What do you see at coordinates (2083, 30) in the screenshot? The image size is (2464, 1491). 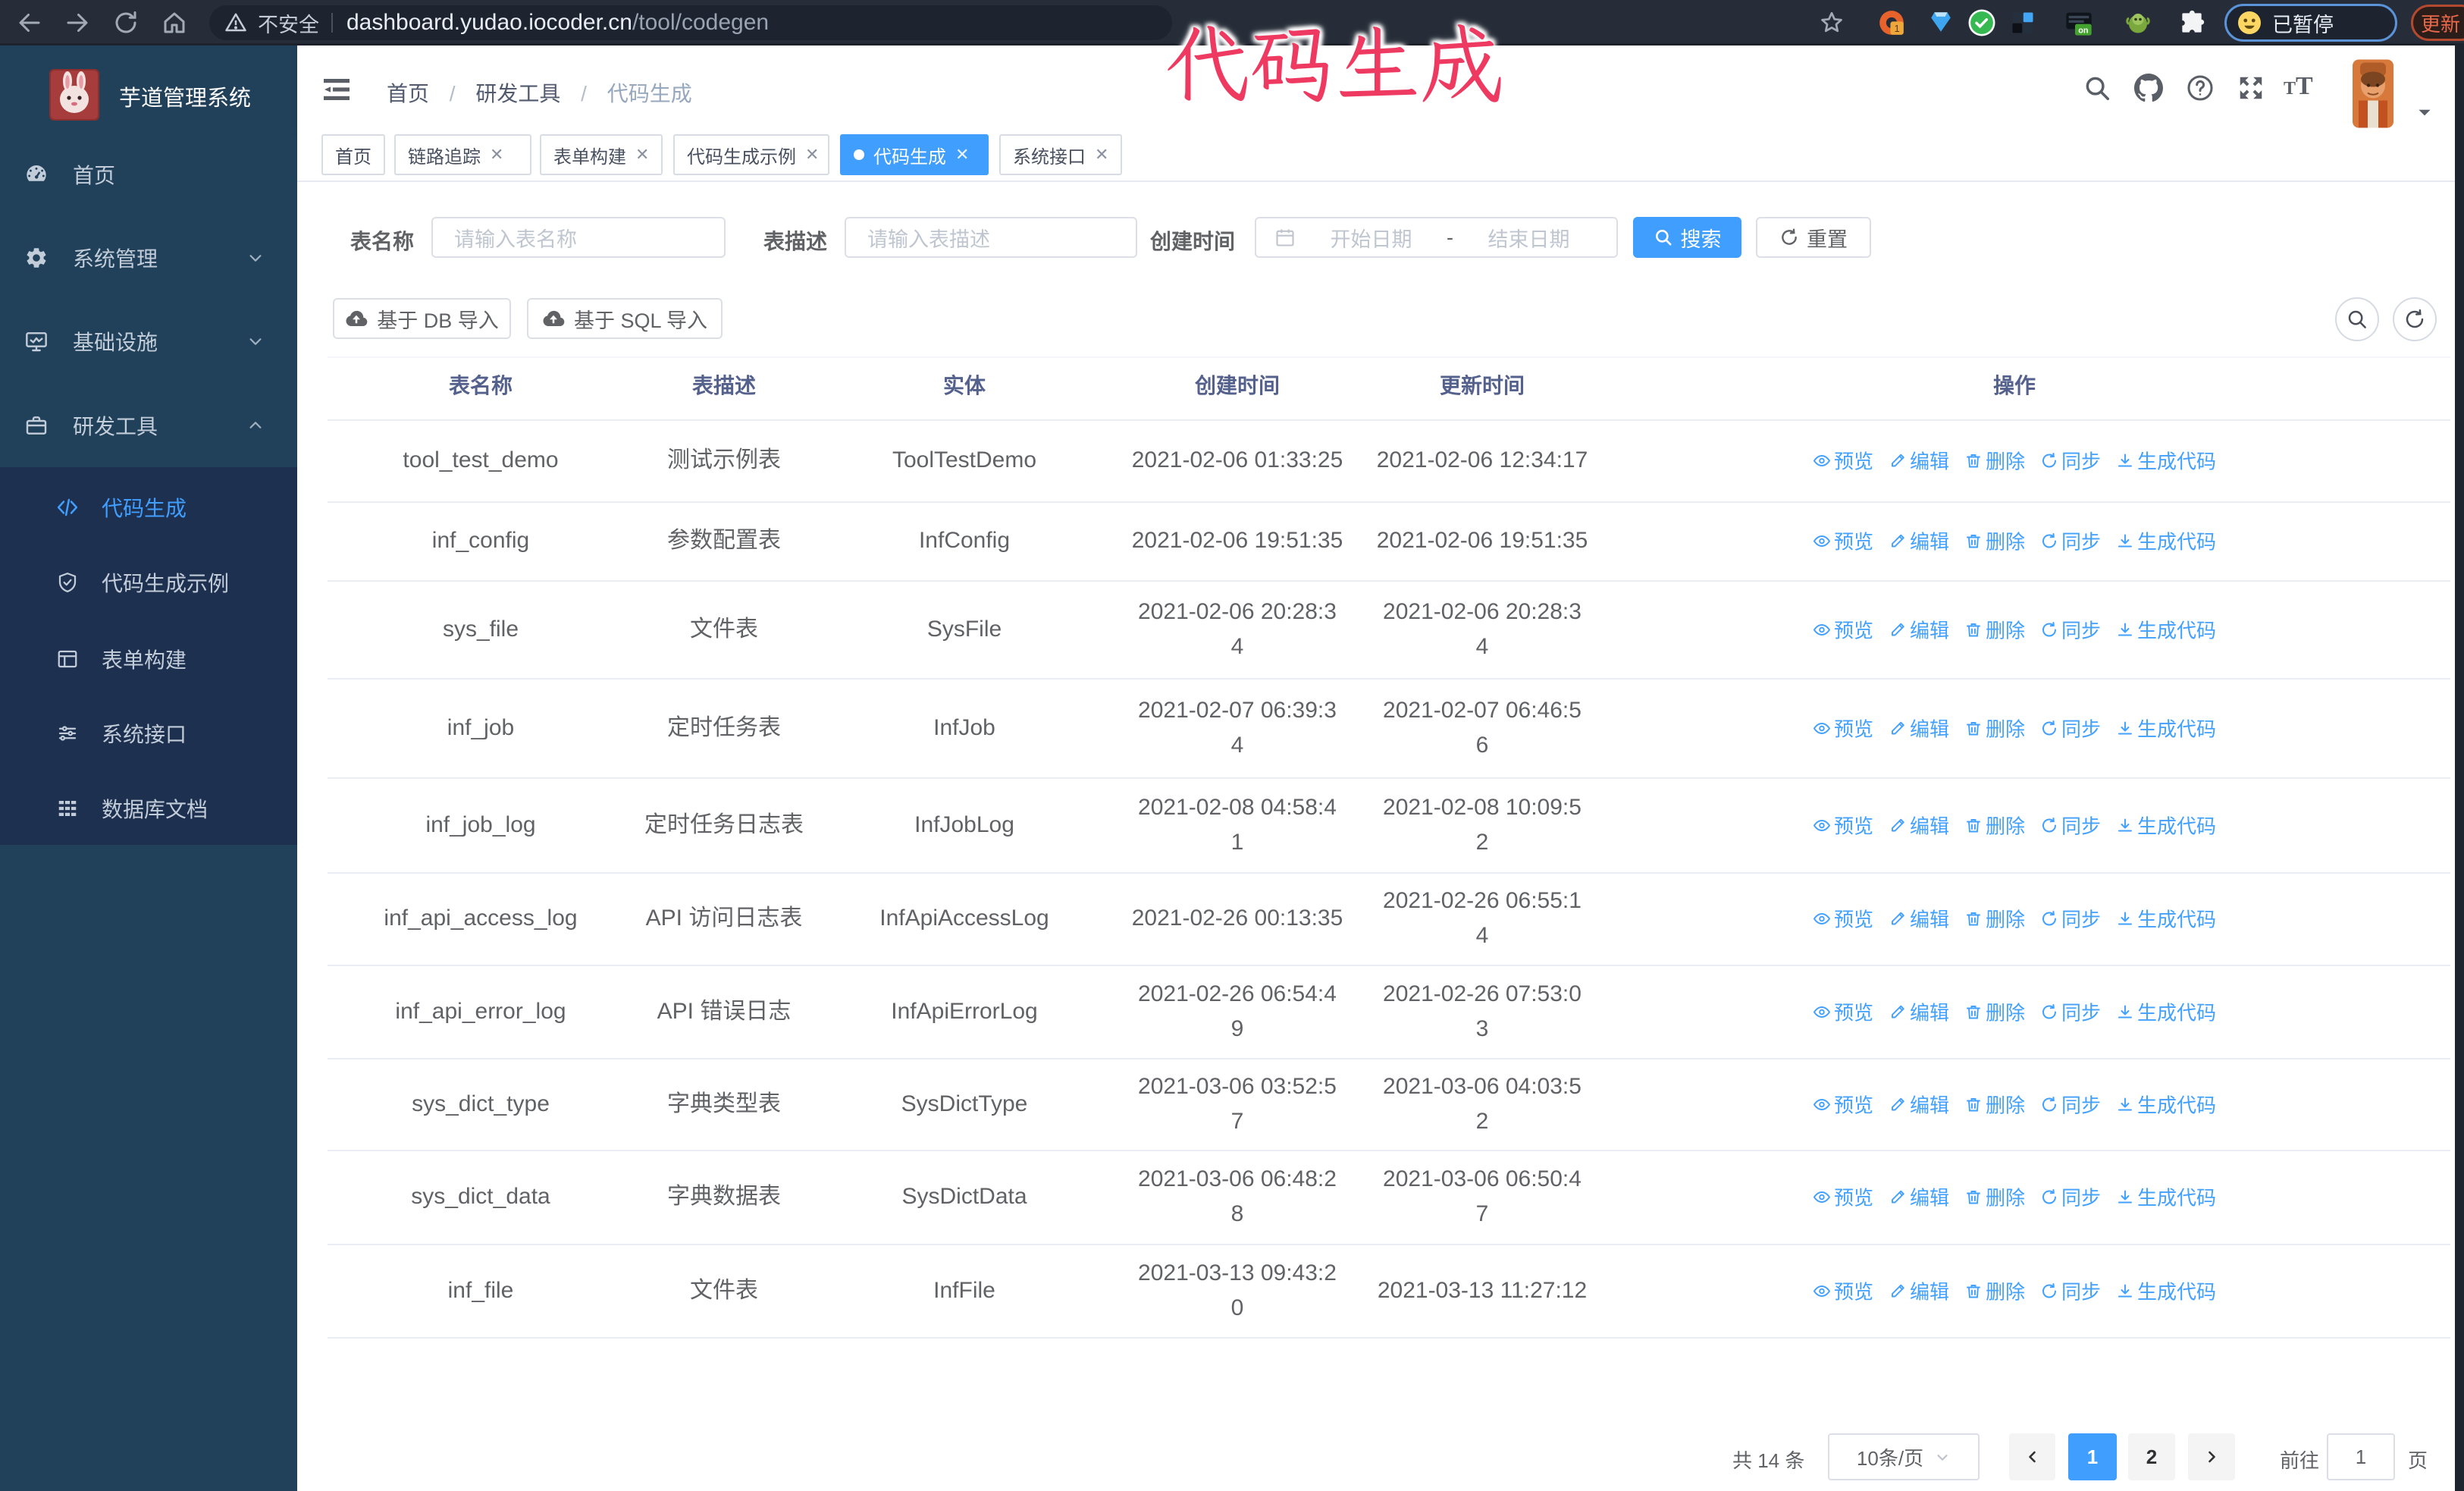 I see `svg-text: on` at bounding box center [2083, 30].